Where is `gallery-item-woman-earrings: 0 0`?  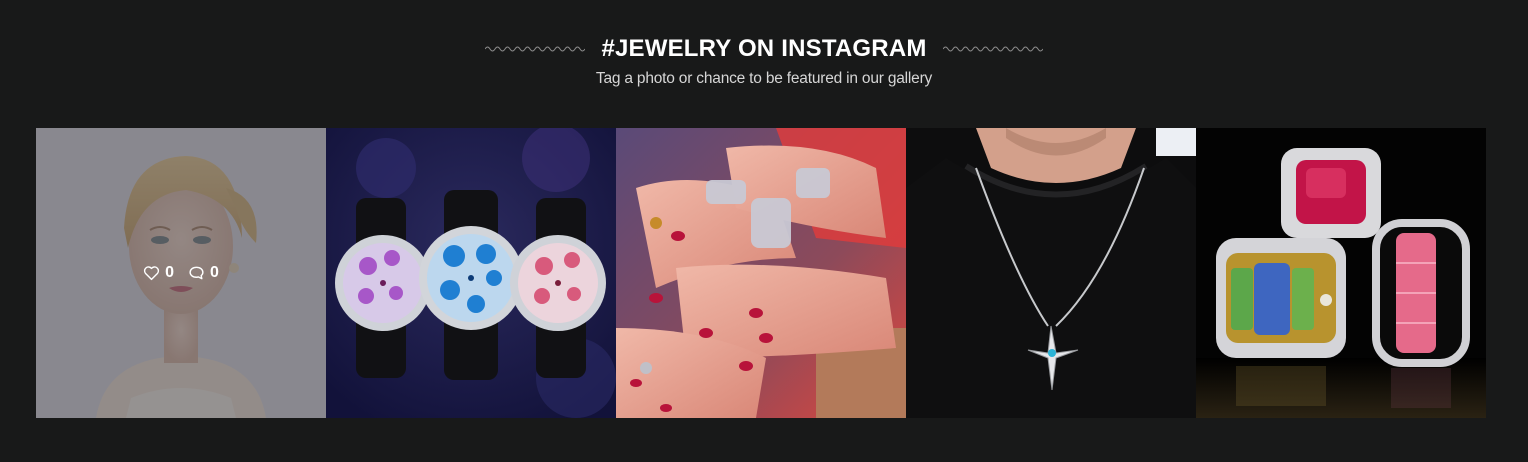 gallery-item-woman-earrings: 0 0 is located at coordinates (181, 273).